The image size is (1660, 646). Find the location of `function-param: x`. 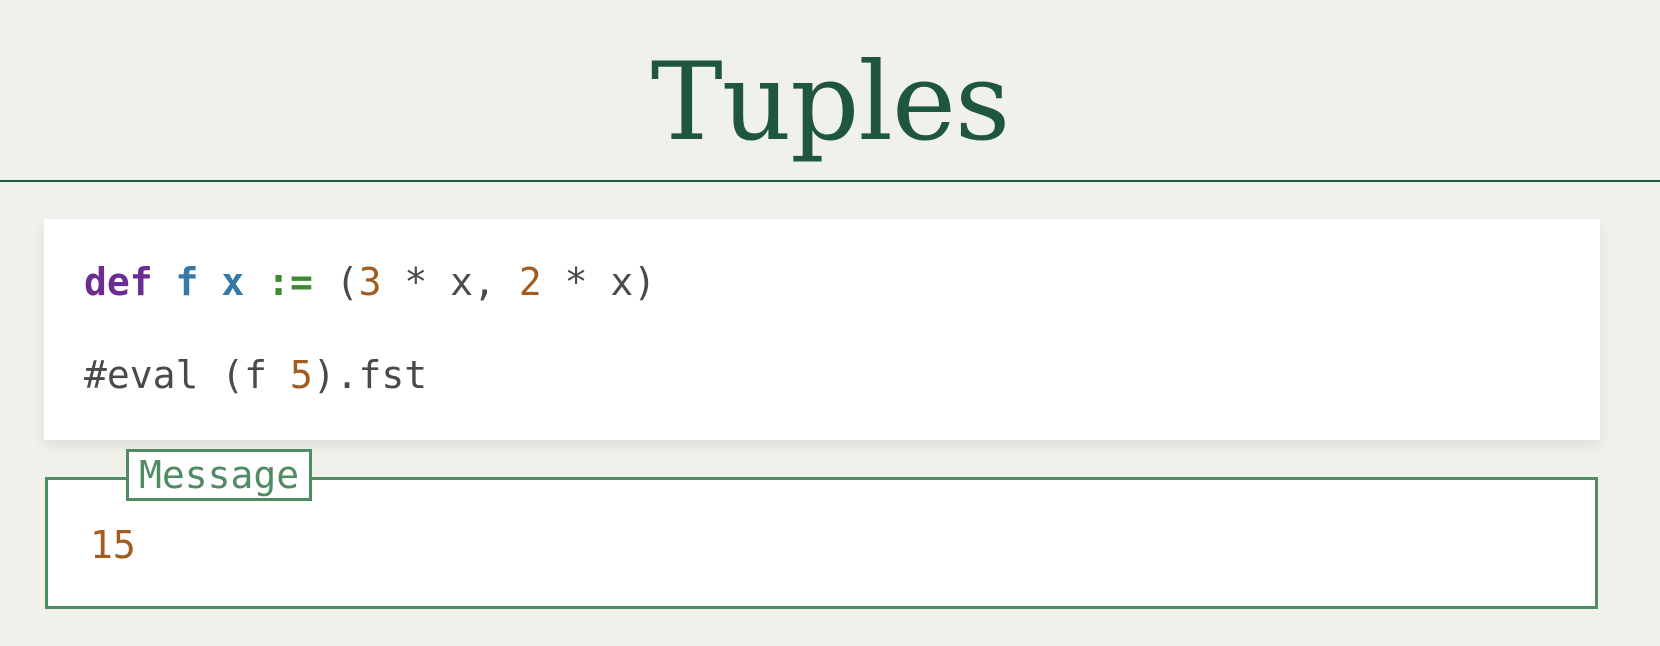

function-param: x is located at coordinates (233, 282).